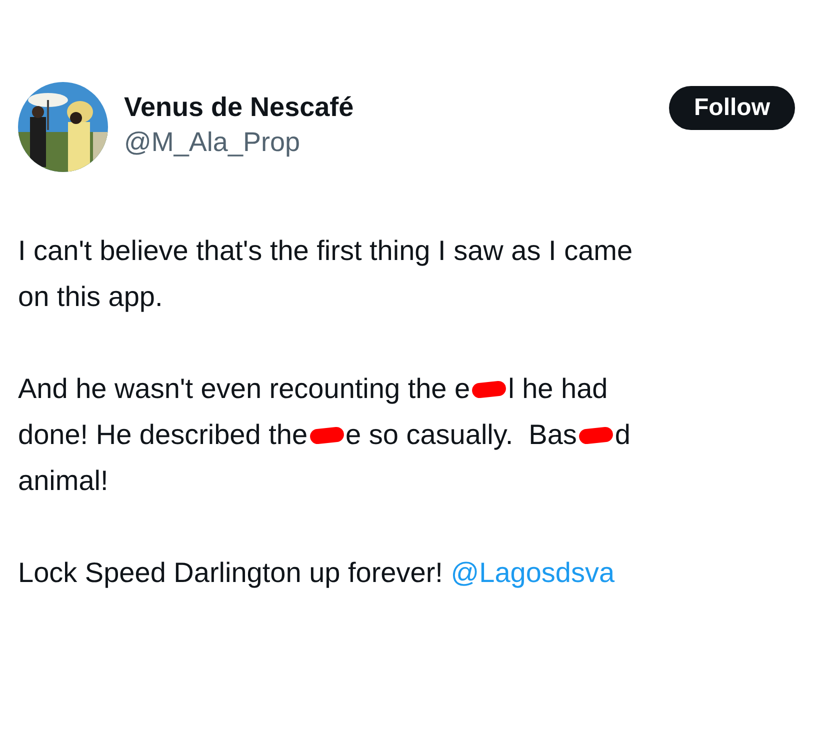 This screenshot has width=828, height=744. I want to click on tweet-text: Lock Speed Darlington up forever!, so click(231, 573).